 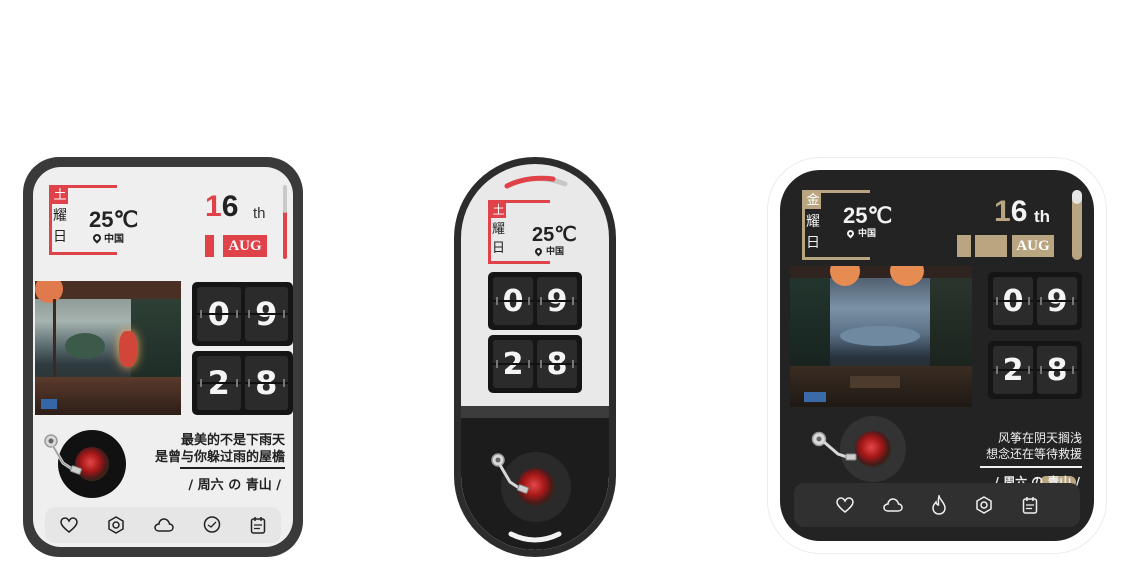 I want to click on watch-screen: 土 耀 日 25℃ 中国 0 9 2 8, so click(x=535, y=357).